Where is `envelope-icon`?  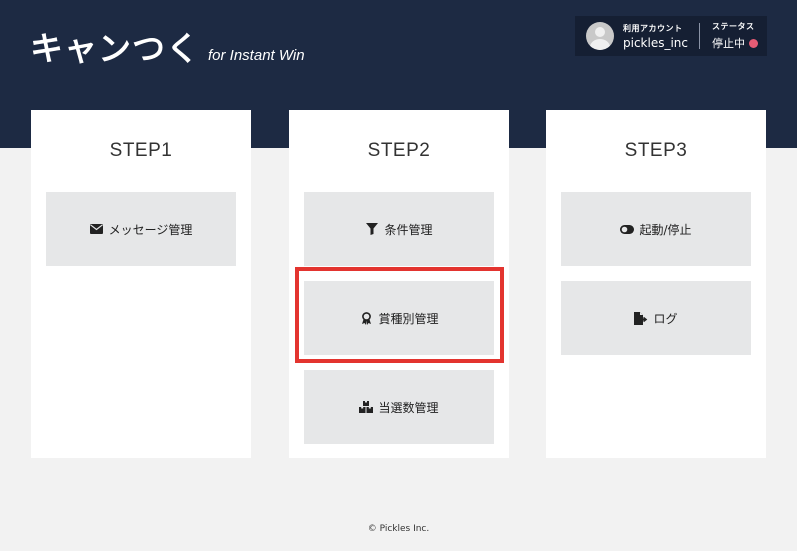 envelope-icon is located at coordinates (97, 229).